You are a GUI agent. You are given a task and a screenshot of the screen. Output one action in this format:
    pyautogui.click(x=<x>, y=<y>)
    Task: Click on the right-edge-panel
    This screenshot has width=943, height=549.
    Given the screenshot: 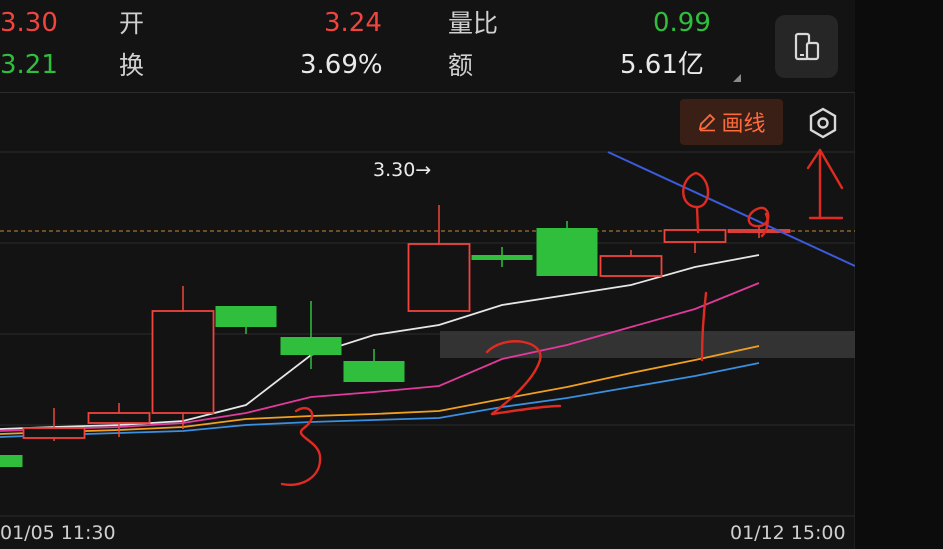 What is the action you would take?
    pyautogui.click(x=899, y=274)
    